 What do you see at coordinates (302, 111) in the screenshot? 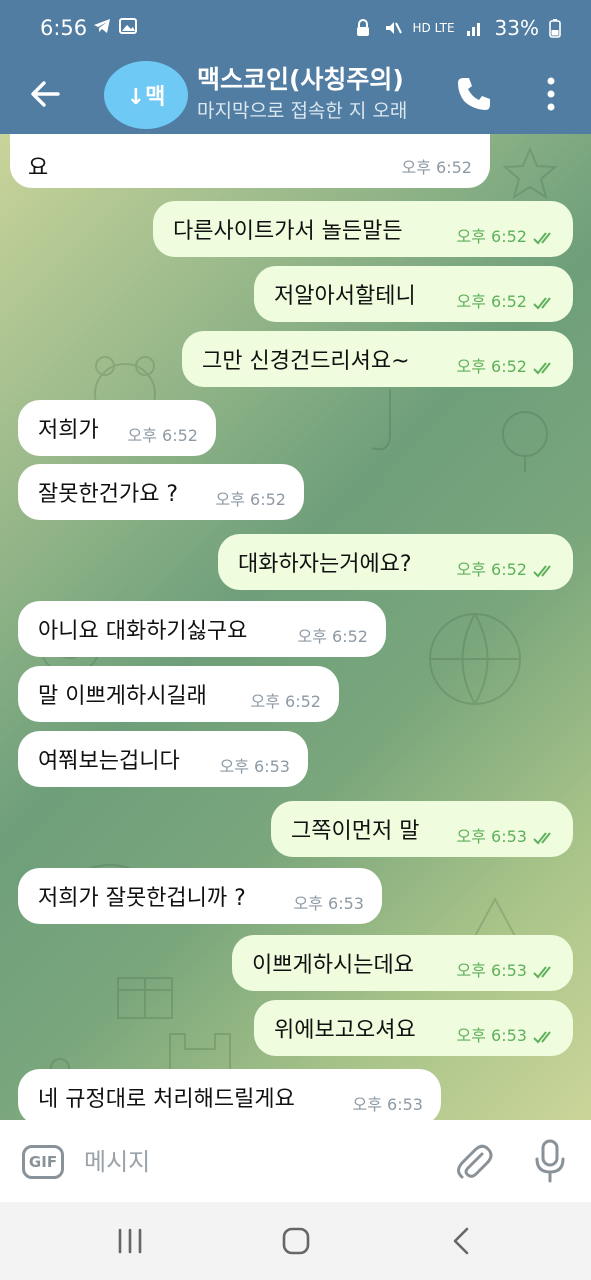
I see `chat-subtitle: 마지막으로 접속한 지 오래` at bounding box center [302, 111].